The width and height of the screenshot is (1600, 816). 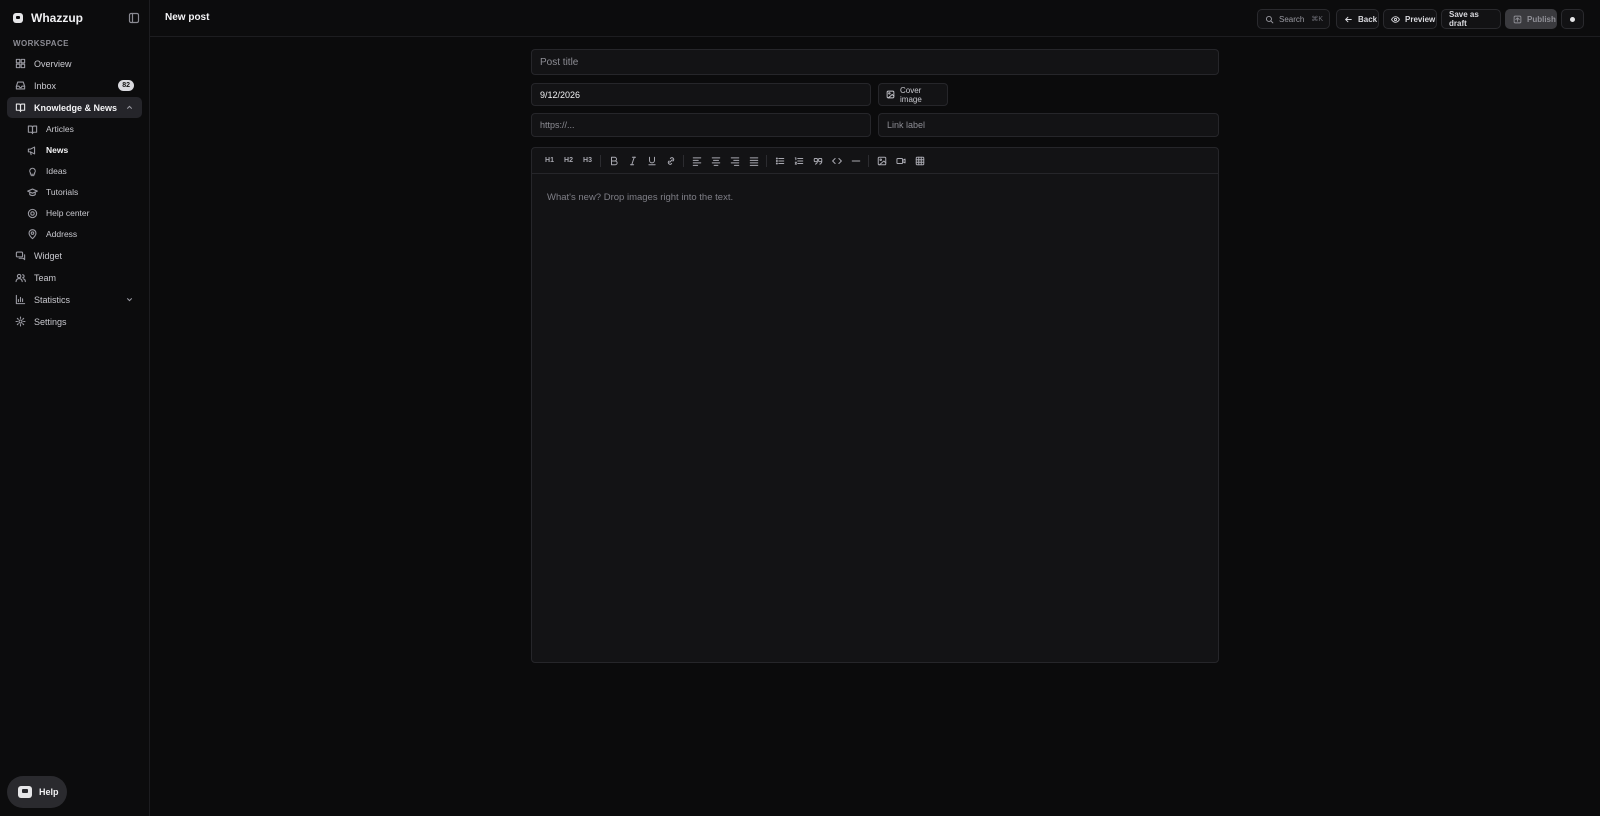 I want to click on link-icon, so click(x=670, y=161).